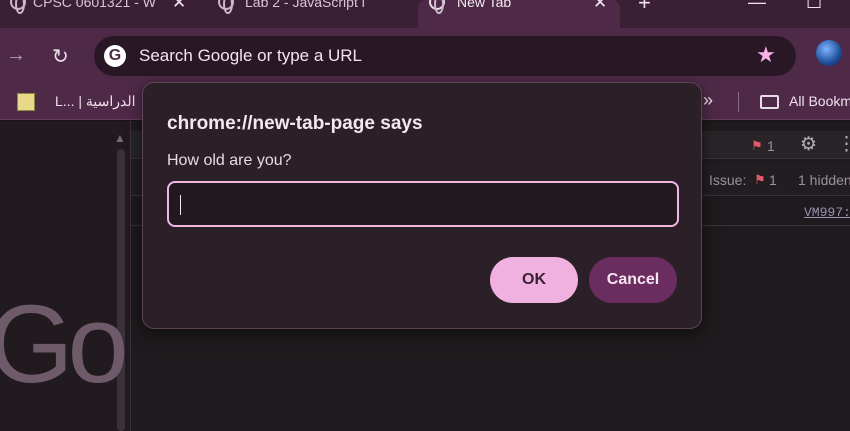 This screenshot has height=431, width=850. I want to click on tab-title: CPSC 0601321 - W, so click(94, 5).